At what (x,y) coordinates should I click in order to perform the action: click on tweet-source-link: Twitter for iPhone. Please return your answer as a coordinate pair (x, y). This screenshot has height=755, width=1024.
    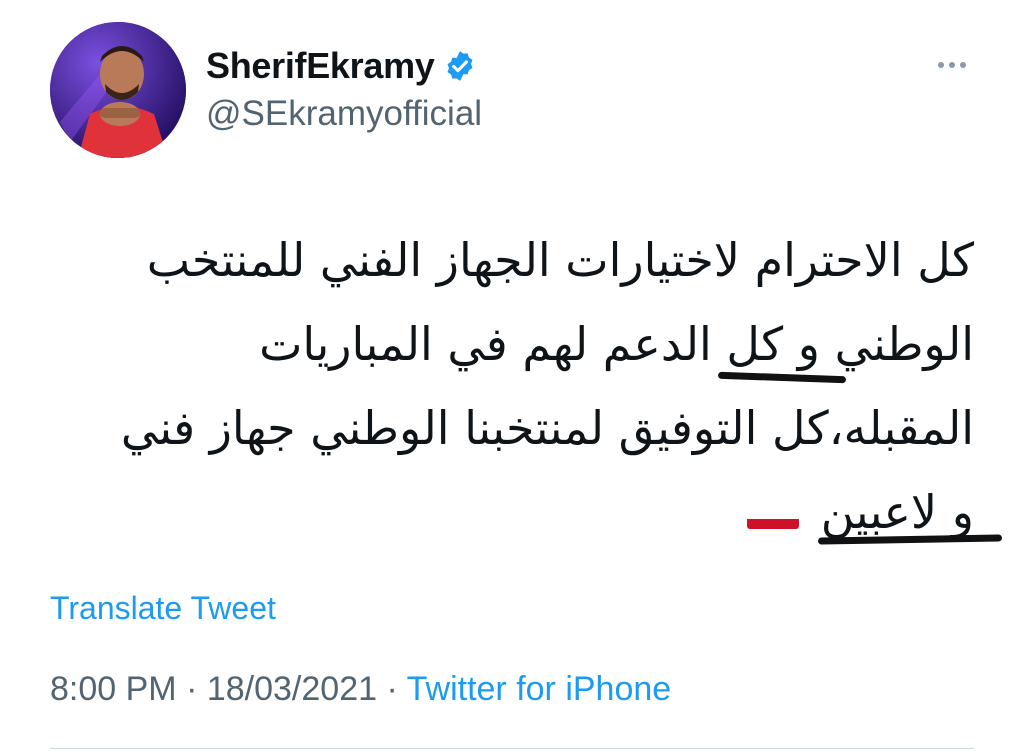
    Looking at the image, I should click on (539, 689).